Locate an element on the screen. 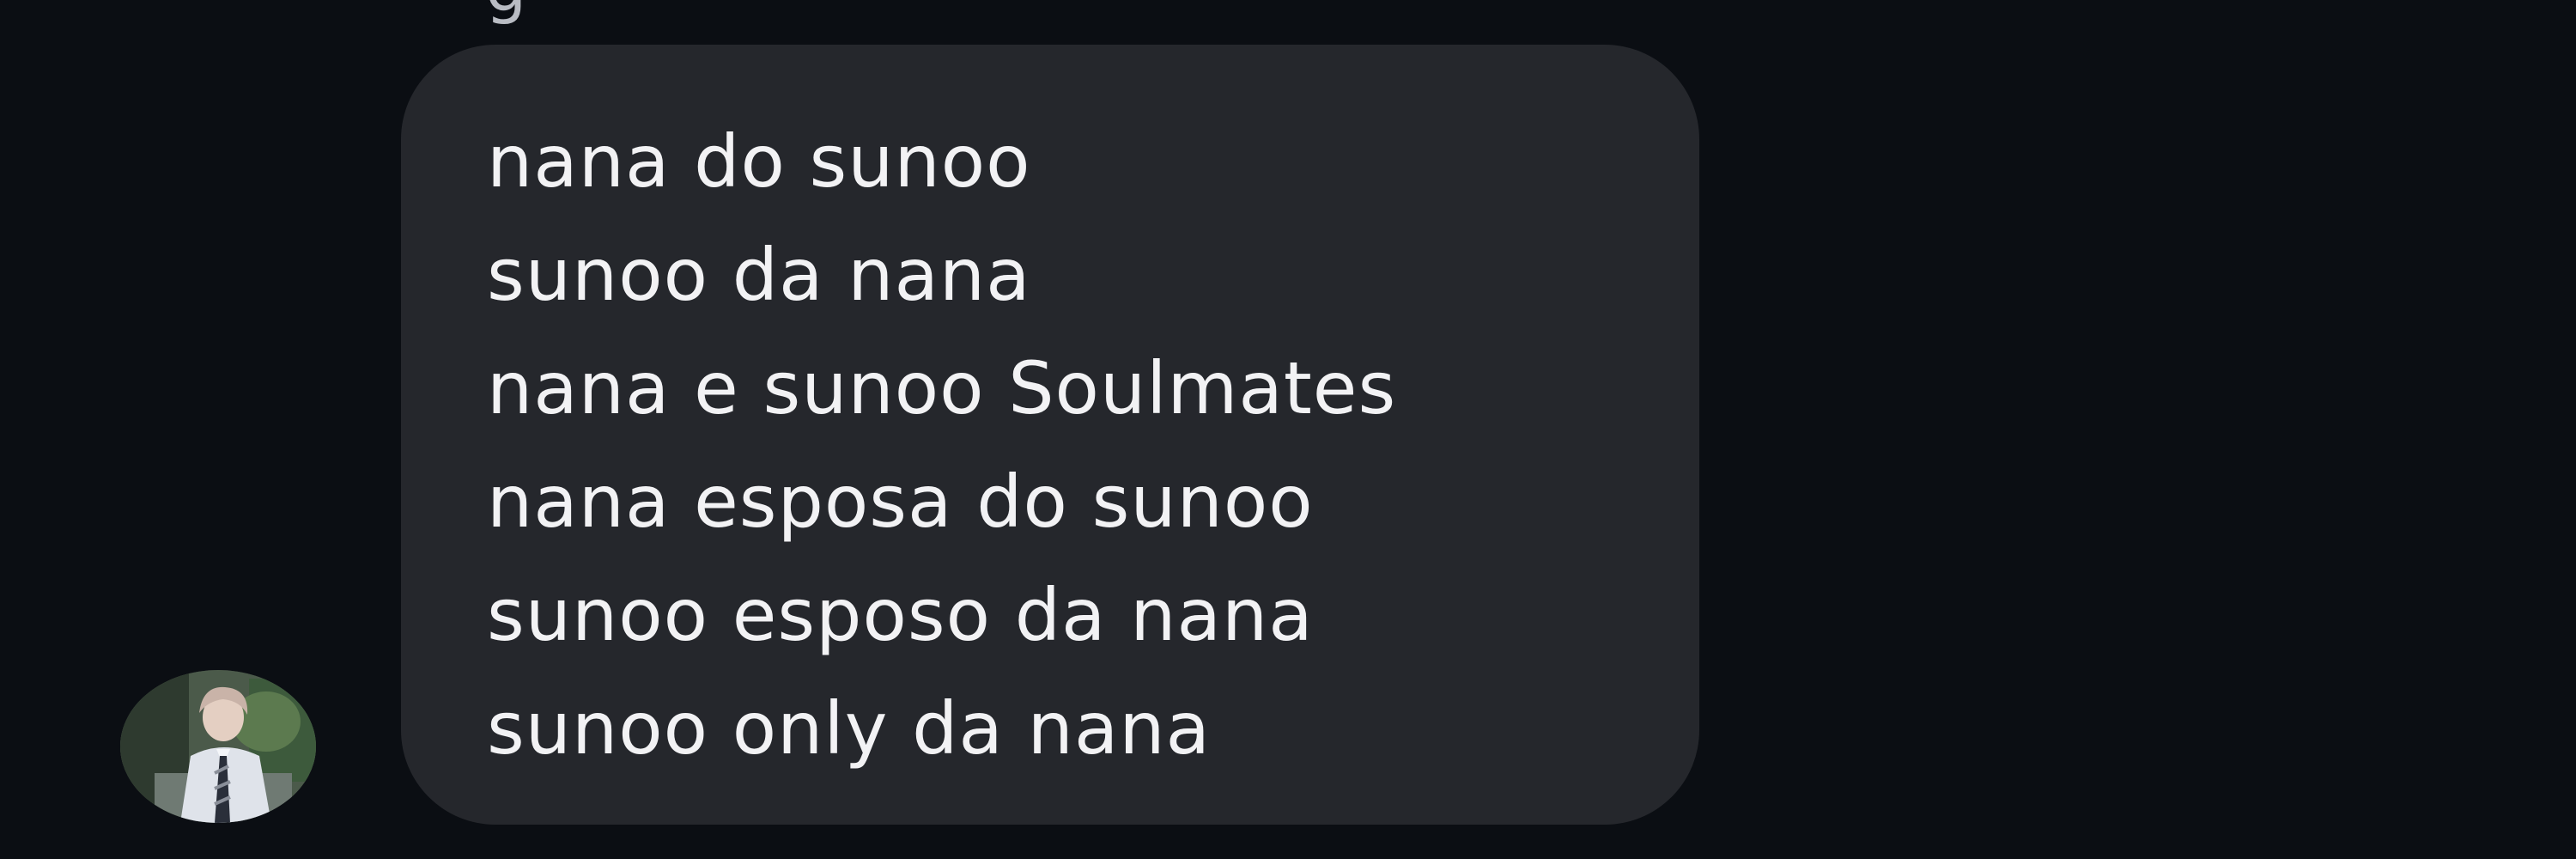  message-line: sunoo da nana is located at coordinates (759, 275).